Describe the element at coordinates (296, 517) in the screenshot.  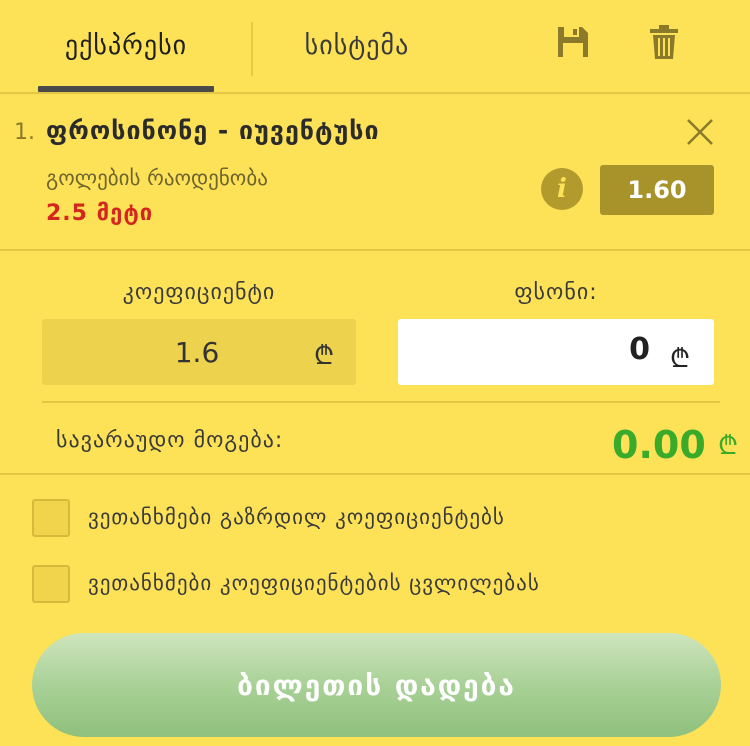
I see `accept-increased-odds-label: ვეთანხმები გაზრდილ კოეფიციენტებს` at that location.